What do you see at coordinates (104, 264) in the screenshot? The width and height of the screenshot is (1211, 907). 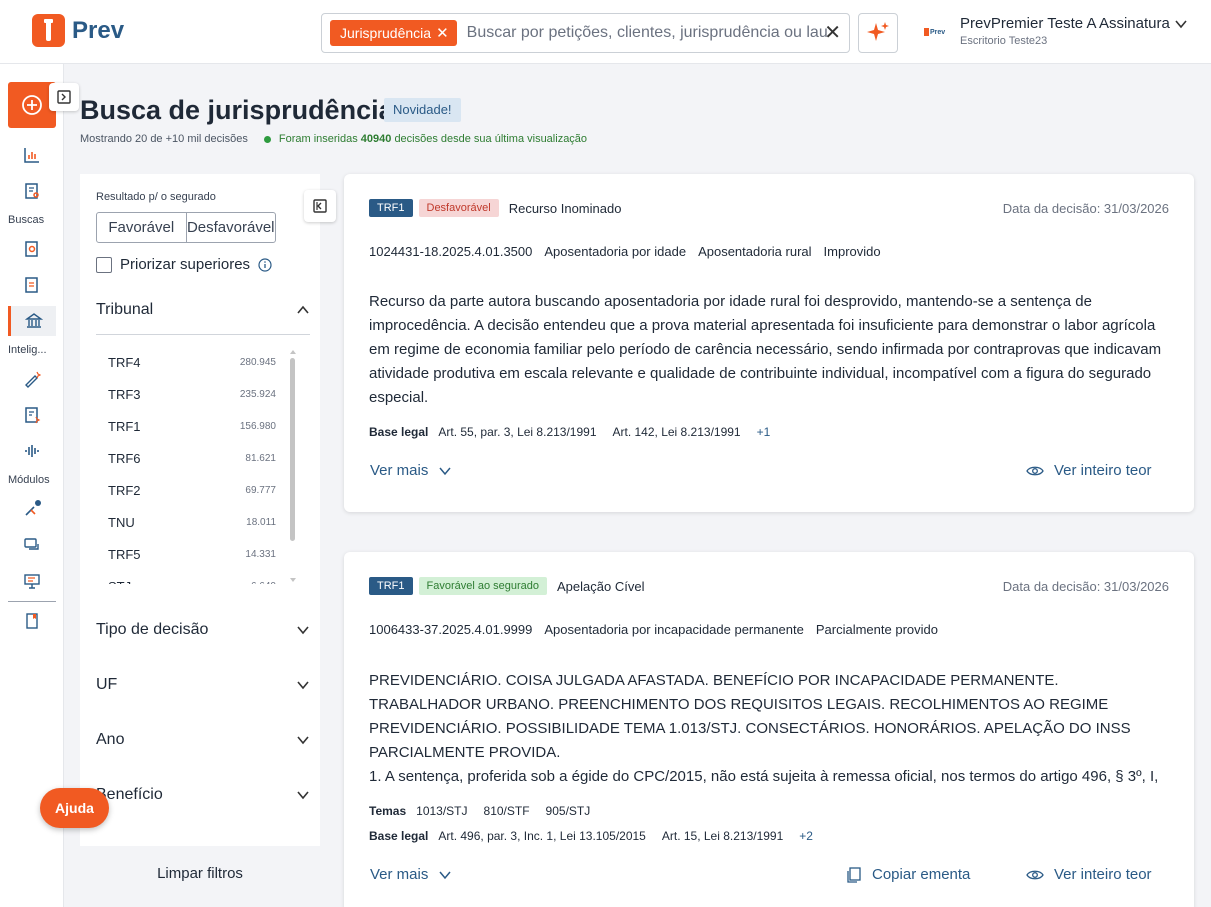 I see `priorizar-checkbox` at bounding box center [104, 264].